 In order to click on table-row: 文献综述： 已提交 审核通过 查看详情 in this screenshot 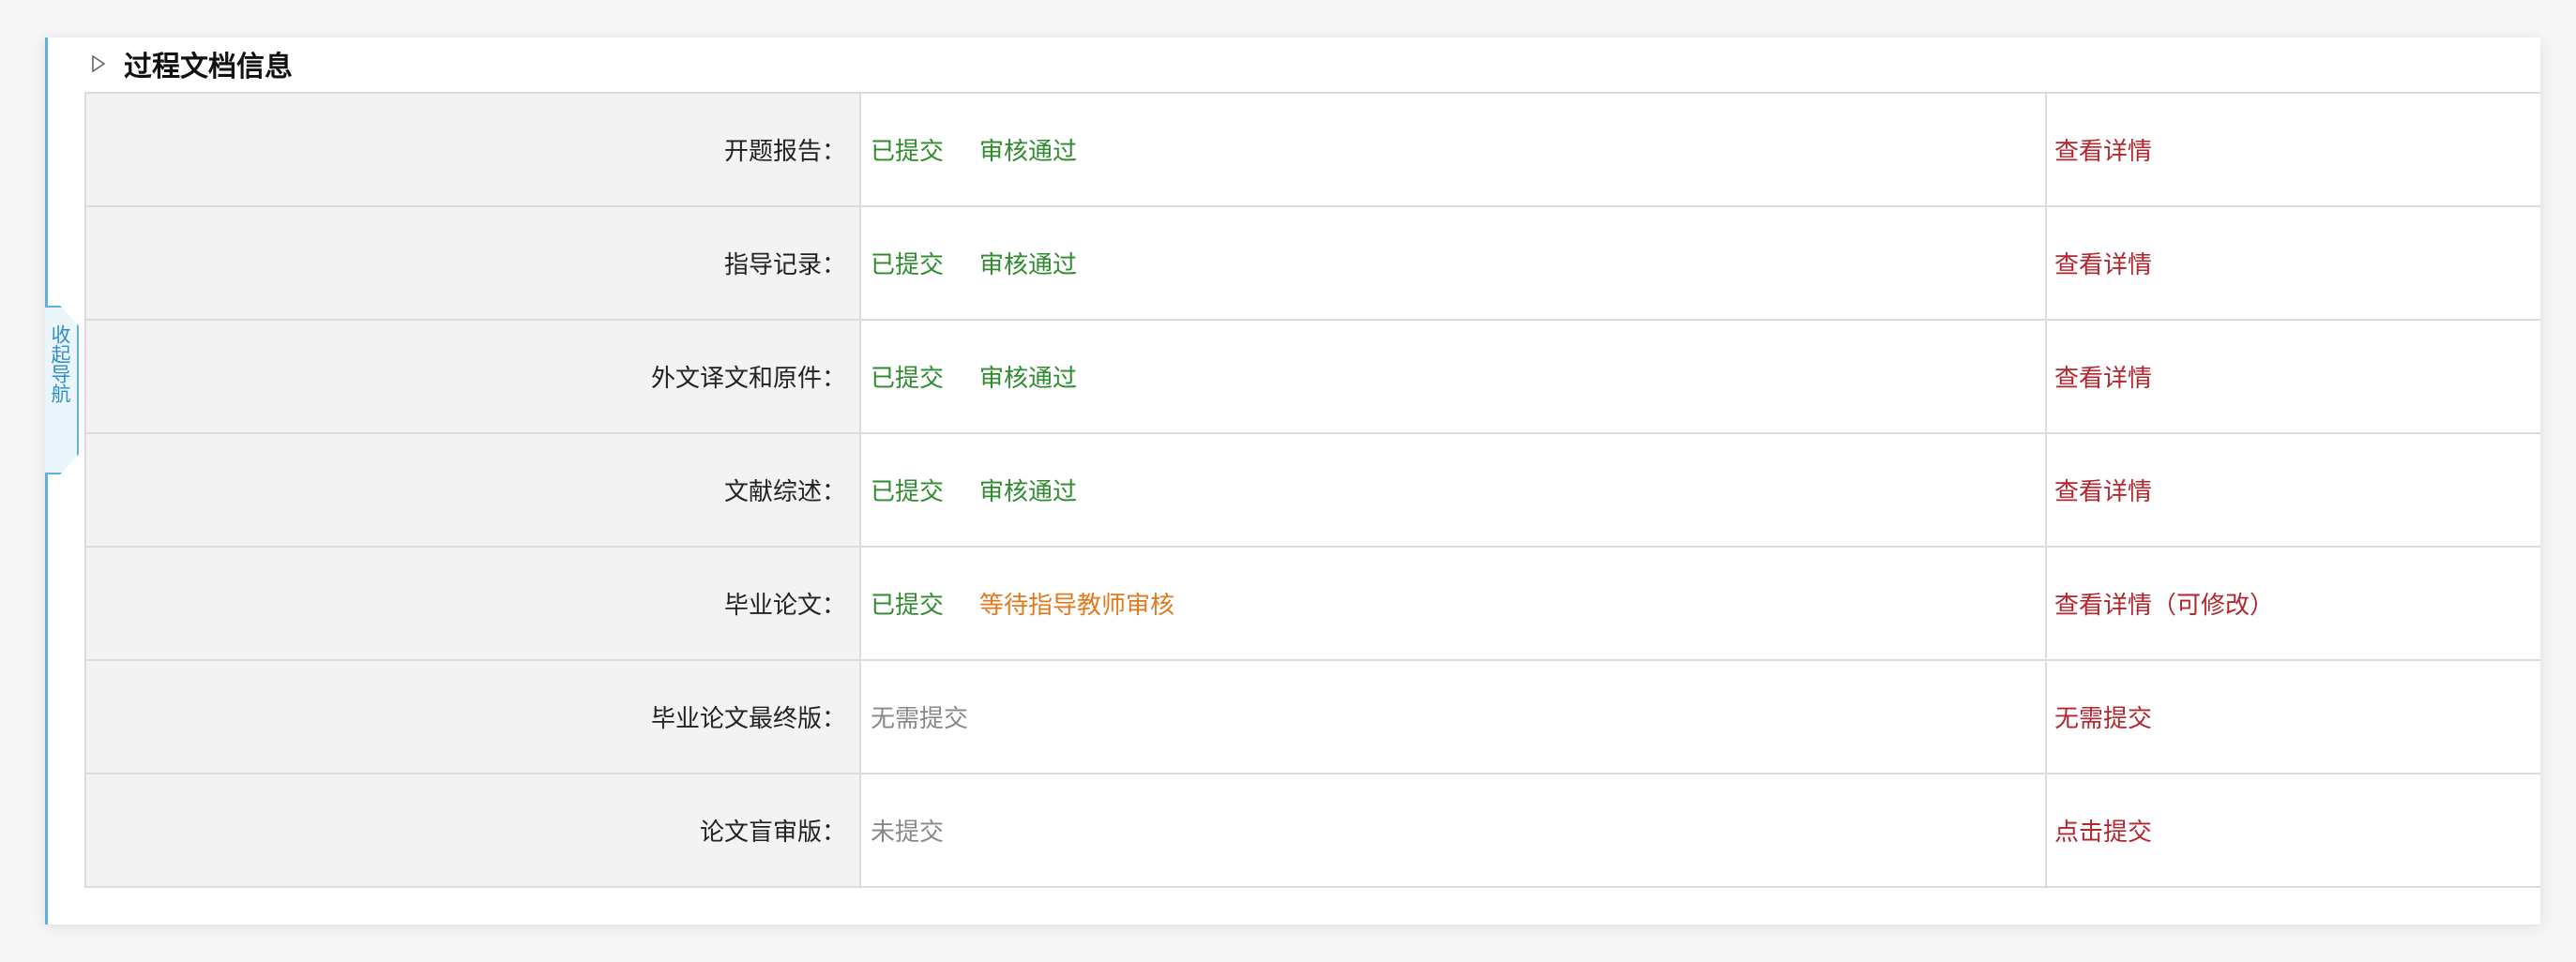, I will do `click(1312, 490)`.